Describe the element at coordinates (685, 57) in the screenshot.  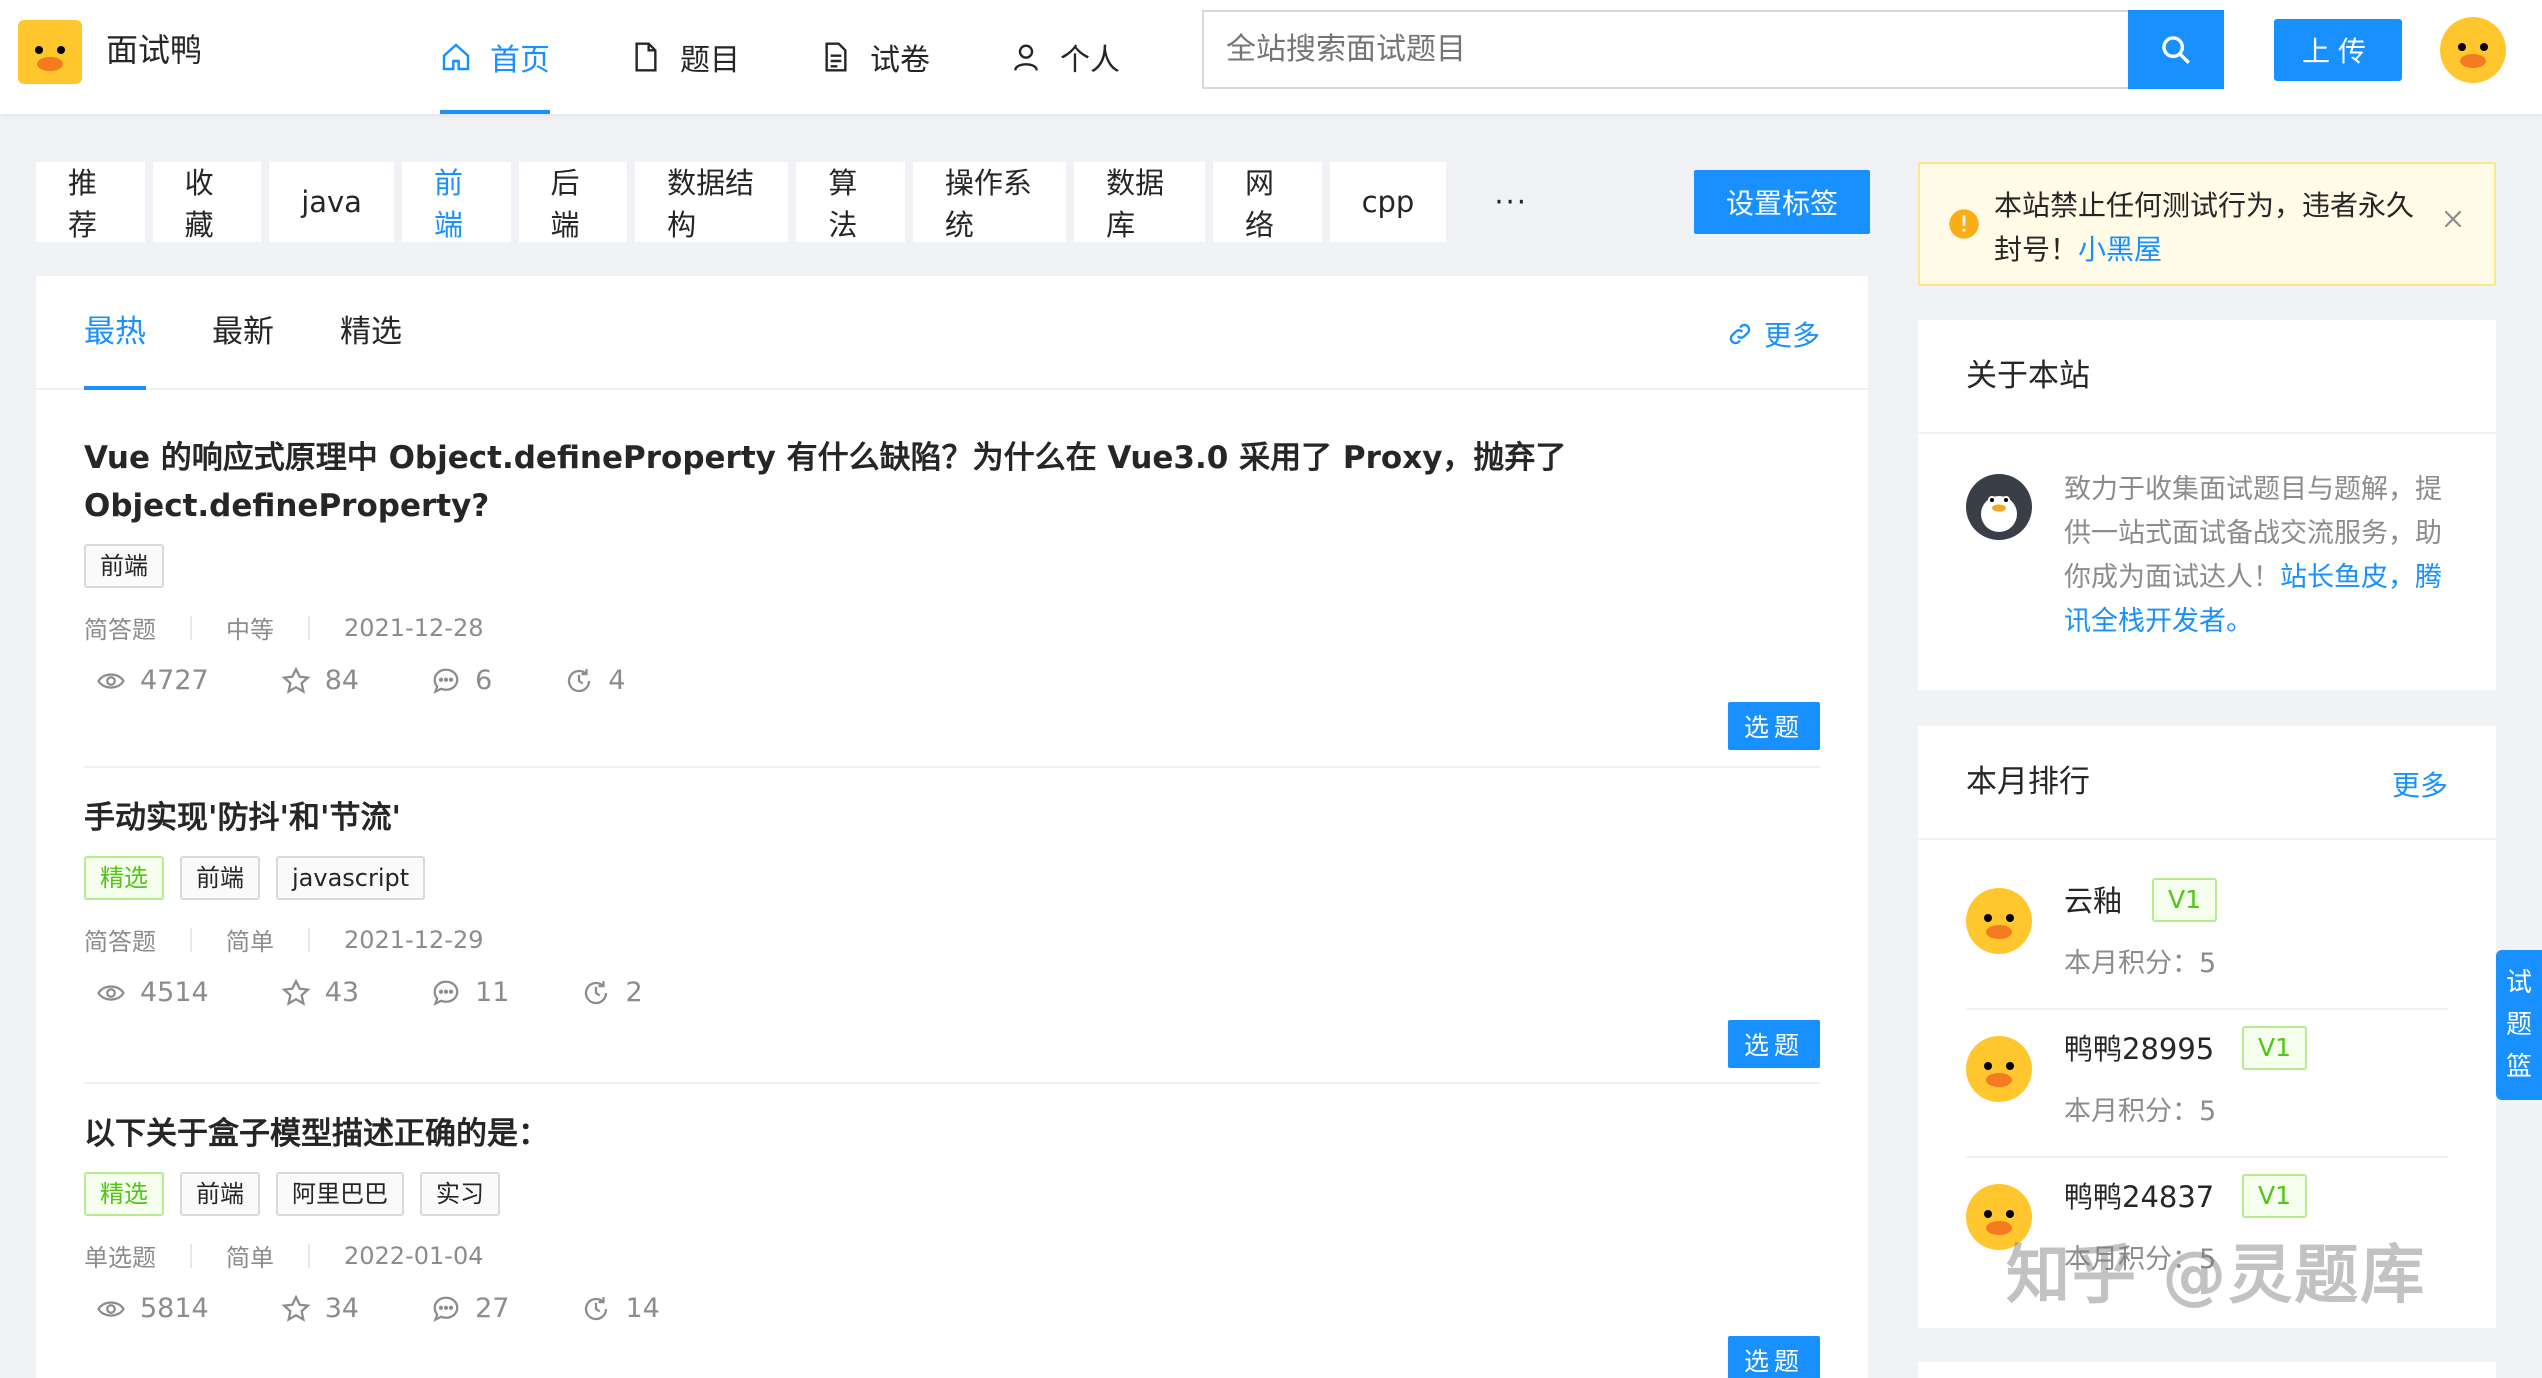
I see `nav-questions: 题目` at that location.